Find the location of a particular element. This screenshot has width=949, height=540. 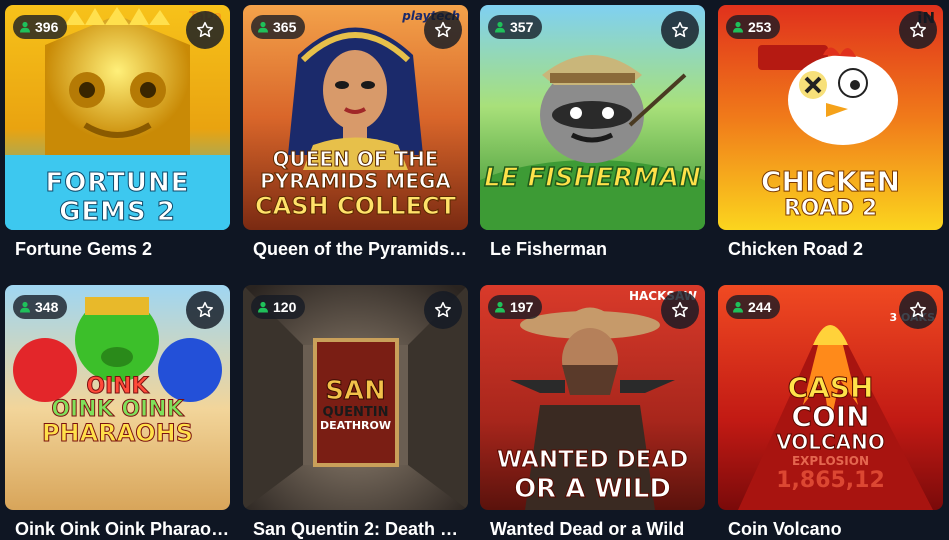

logo-line: SAN is located at coordinates (356, 391).